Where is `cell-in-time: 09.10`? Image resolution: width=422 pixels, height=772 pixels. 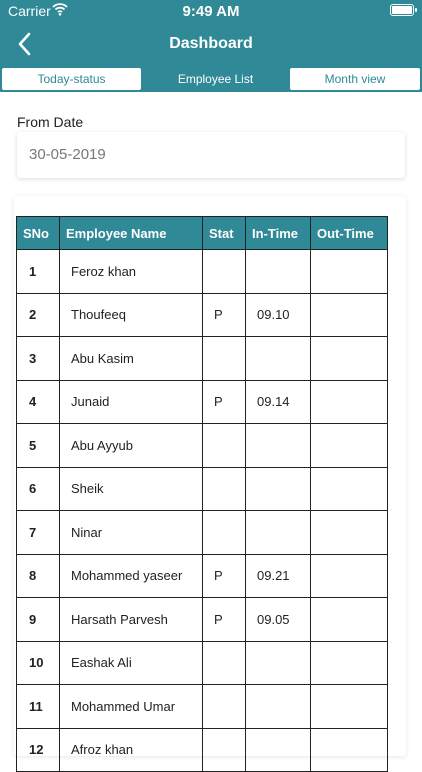
cell-in-time: 09.10 is located at coordinates (278, 314).